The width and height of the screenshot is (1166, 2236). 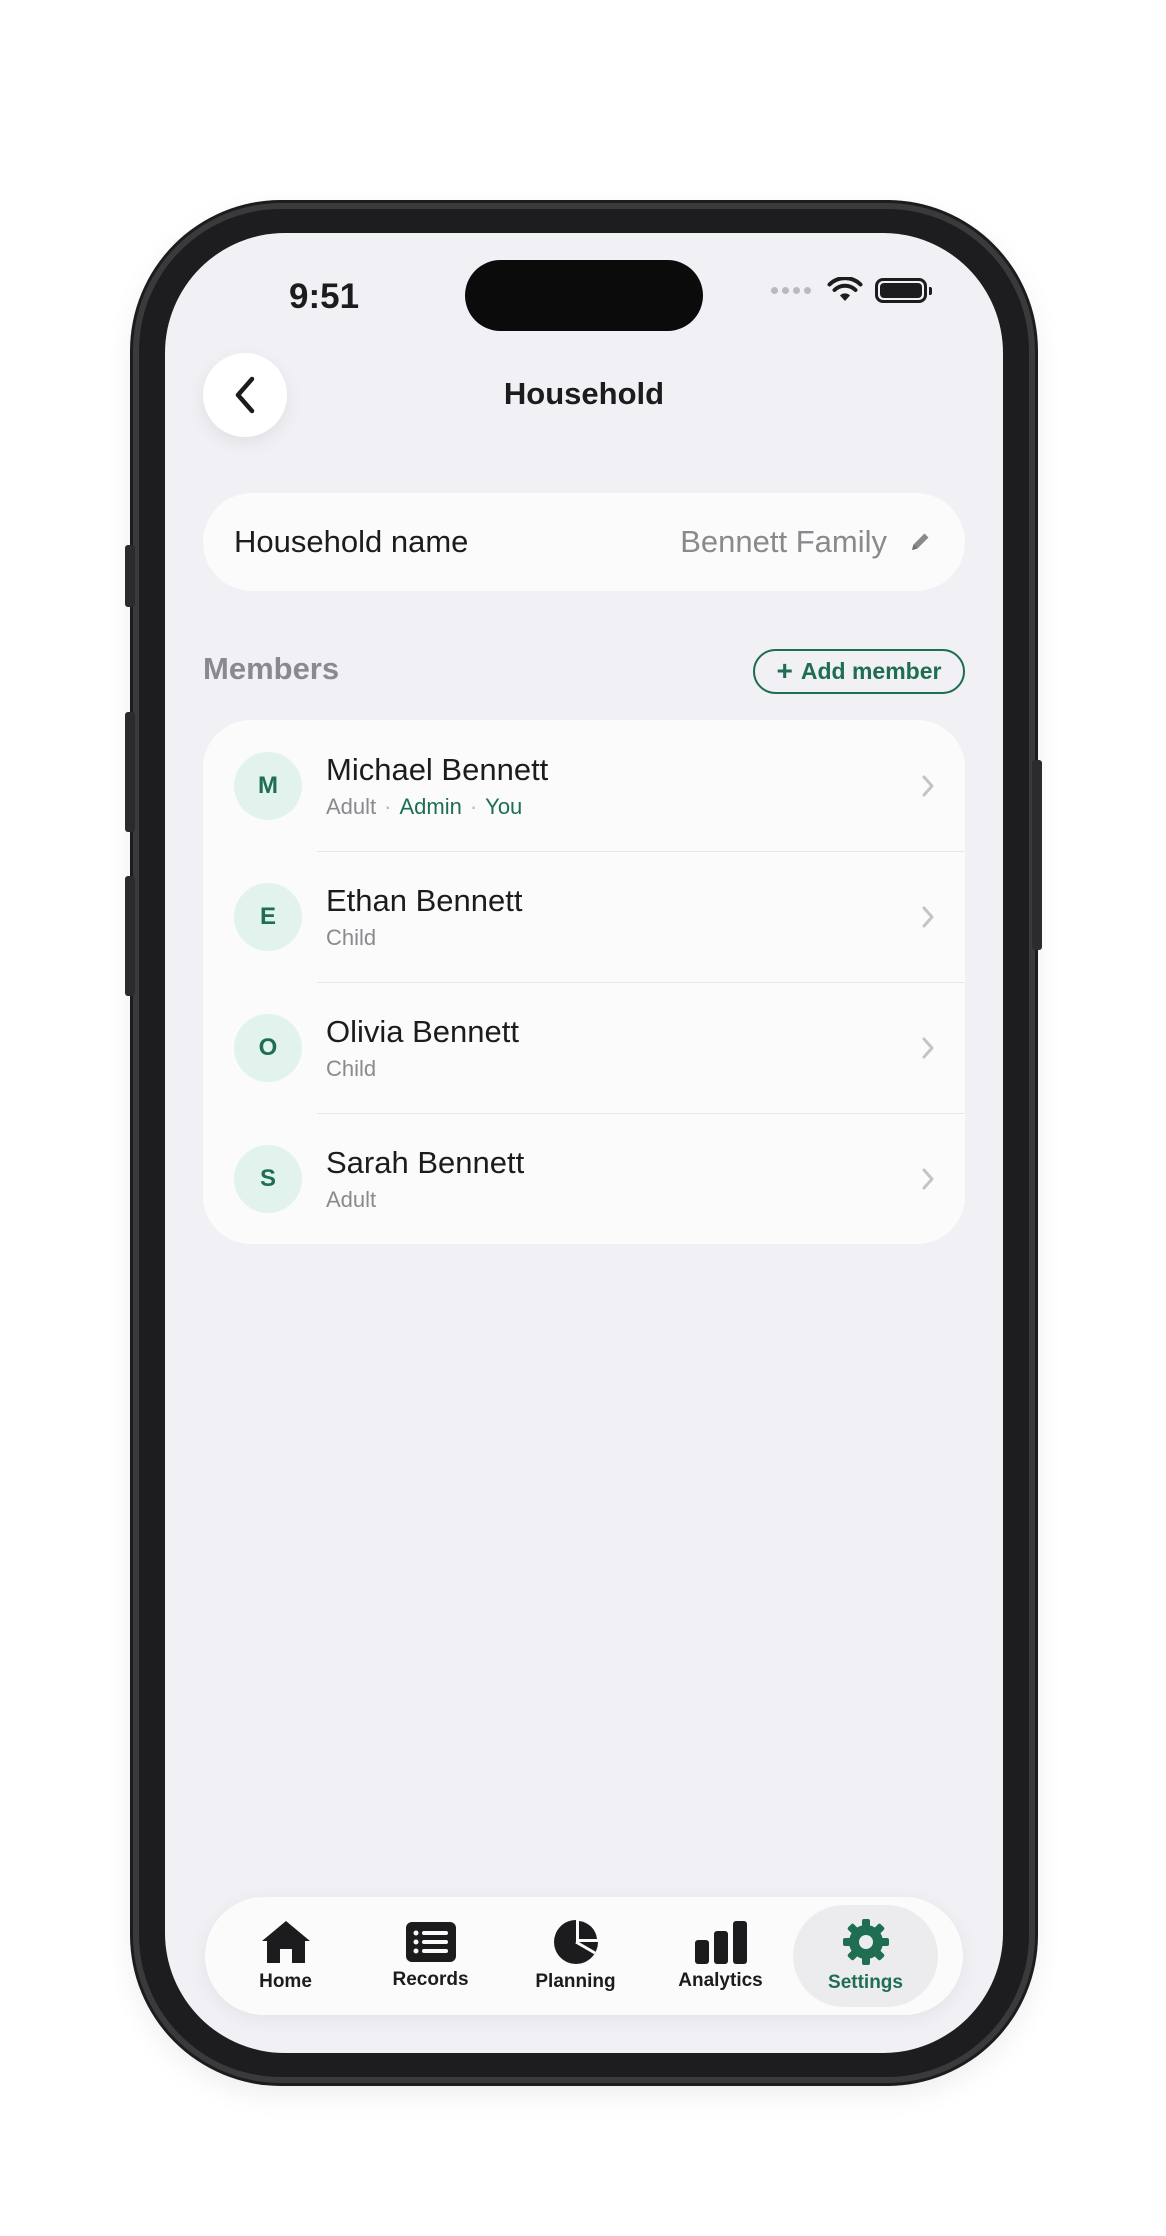 I want to click on tab-label: Settings, so click(x=865, y=1982).